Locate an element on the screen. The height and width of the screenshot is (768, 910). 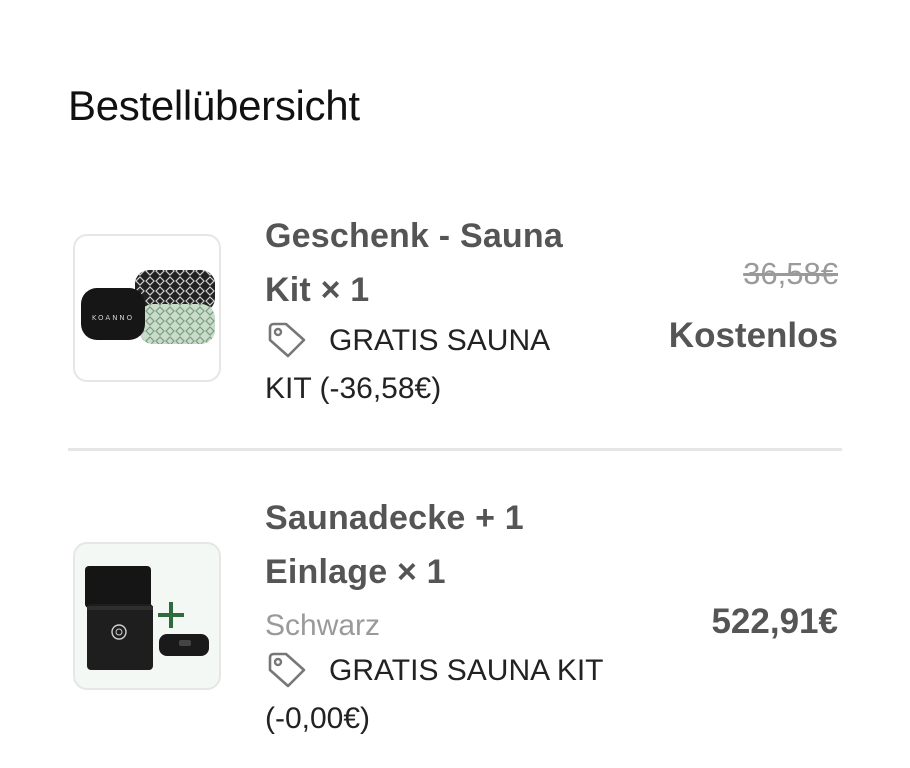
item-title-line1: Geschenk - Sauna is located at coordinates (414, 236).